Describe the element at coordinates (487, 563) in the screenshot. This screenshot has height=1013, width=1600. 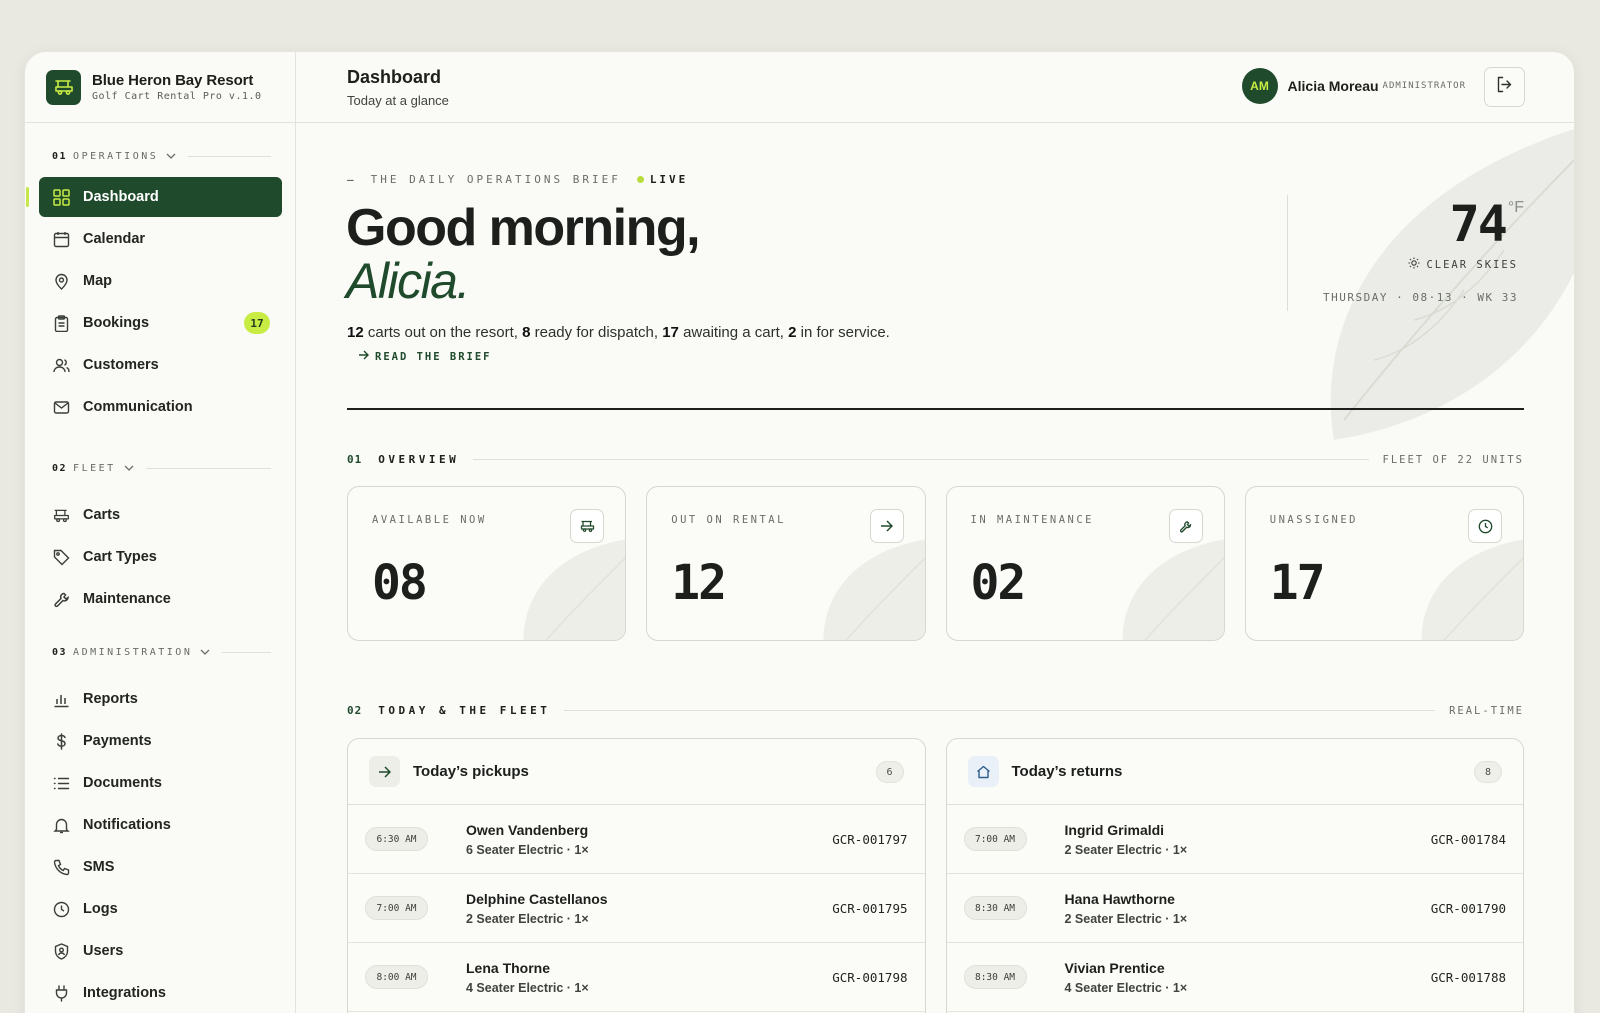
I see `stat-card-available: AVAILABLE NOW 08` at that location.